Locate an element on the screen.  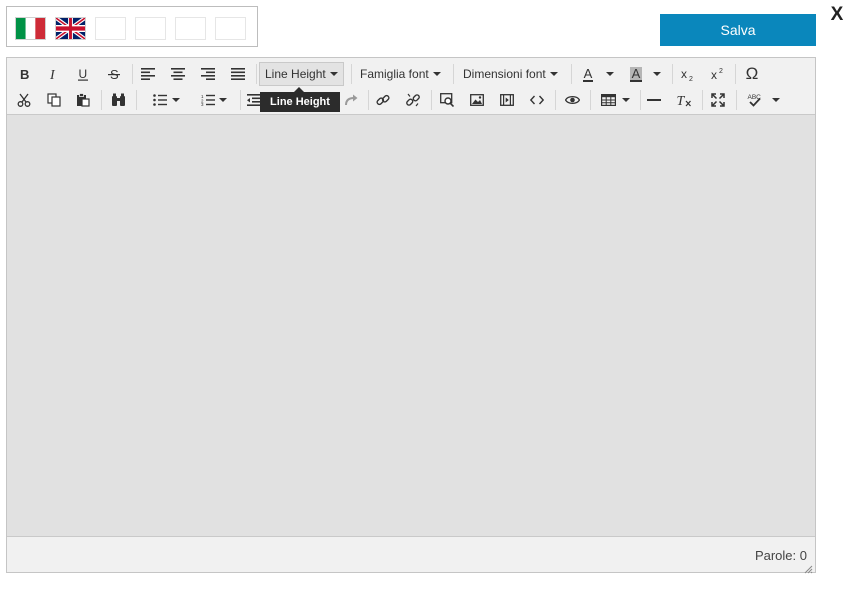
language-selector is located at coordinates (132, 26).